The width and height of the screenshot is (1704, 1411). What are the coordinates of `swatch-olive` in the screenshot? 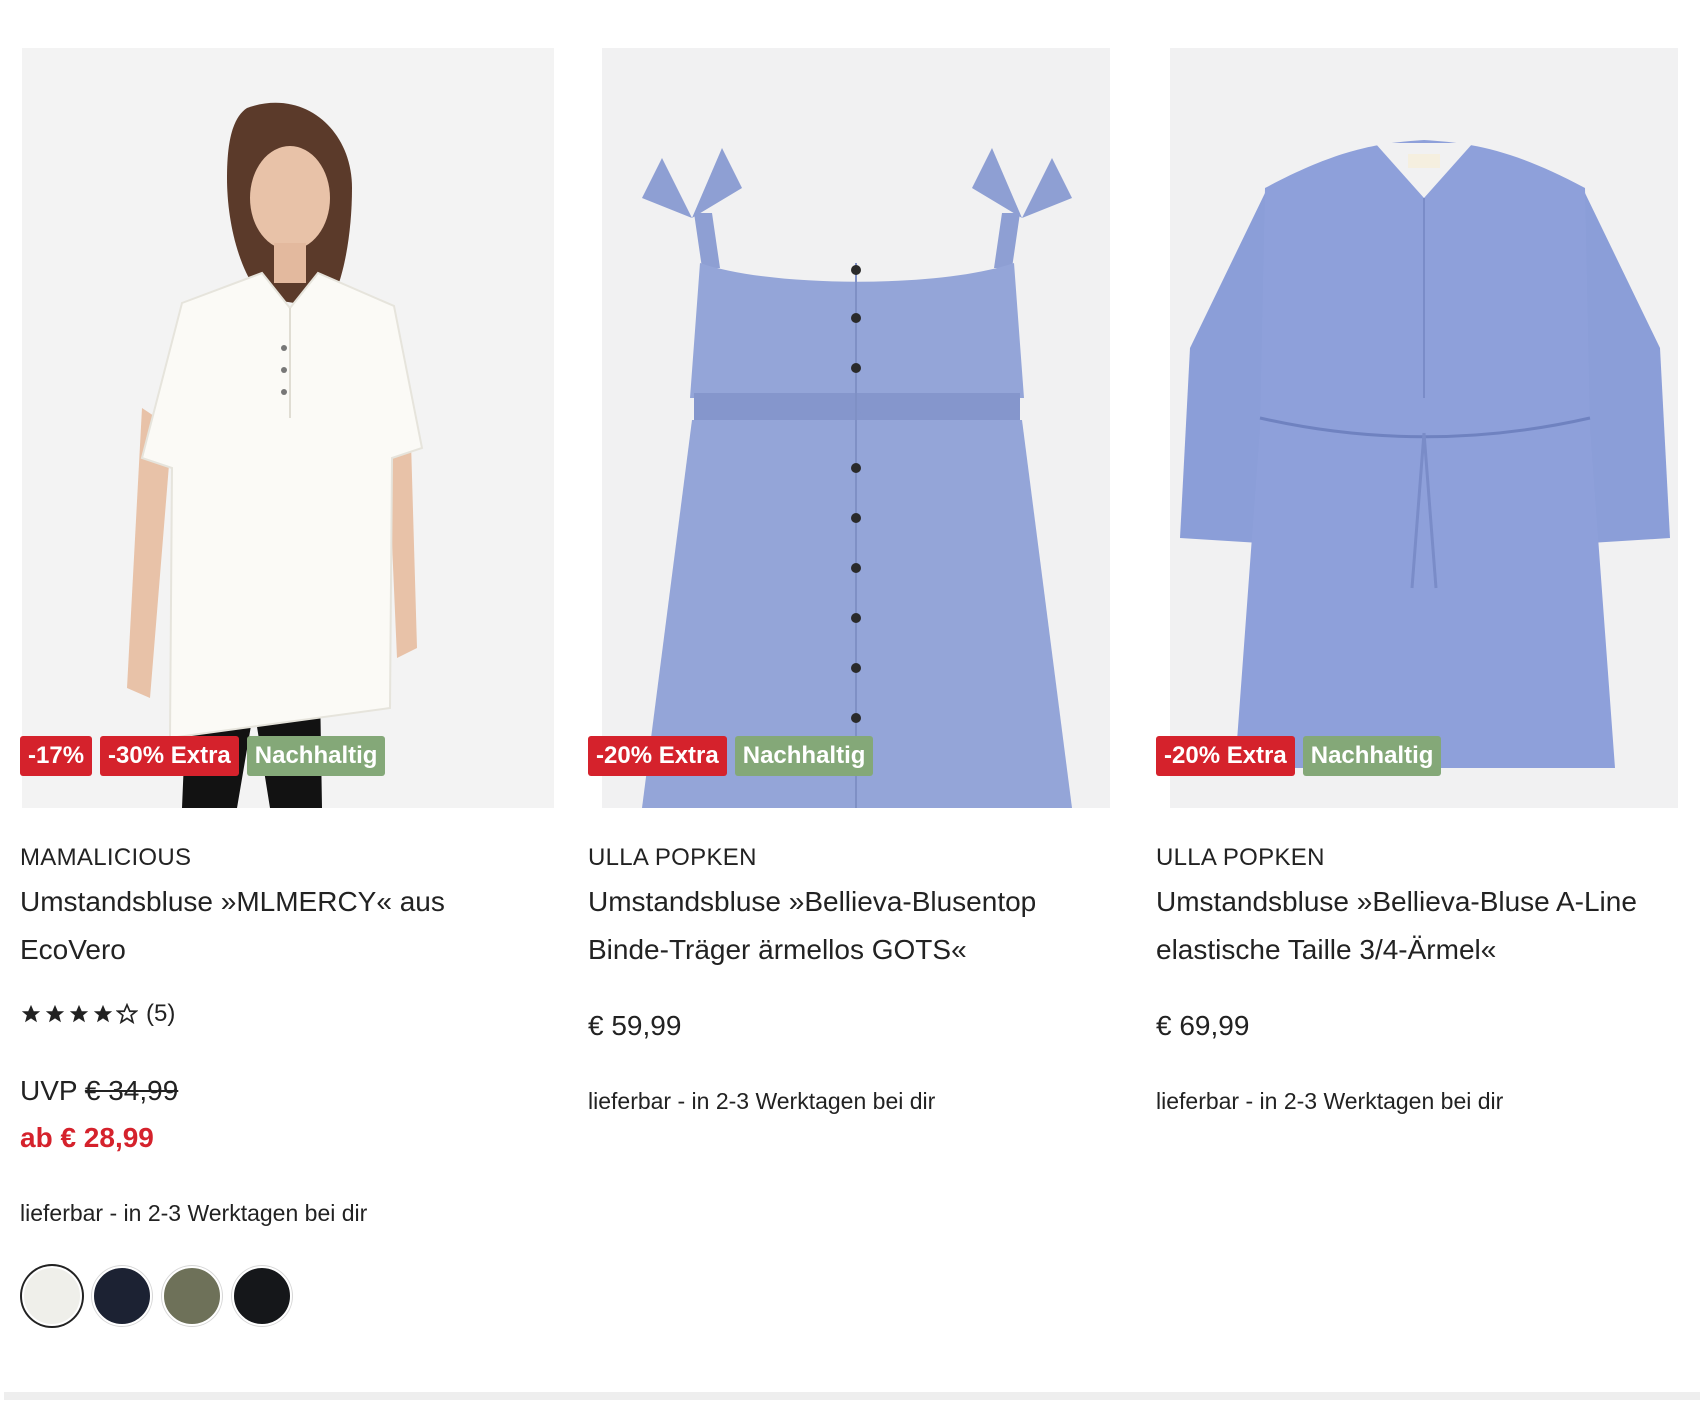 It's located at (192, 1296).